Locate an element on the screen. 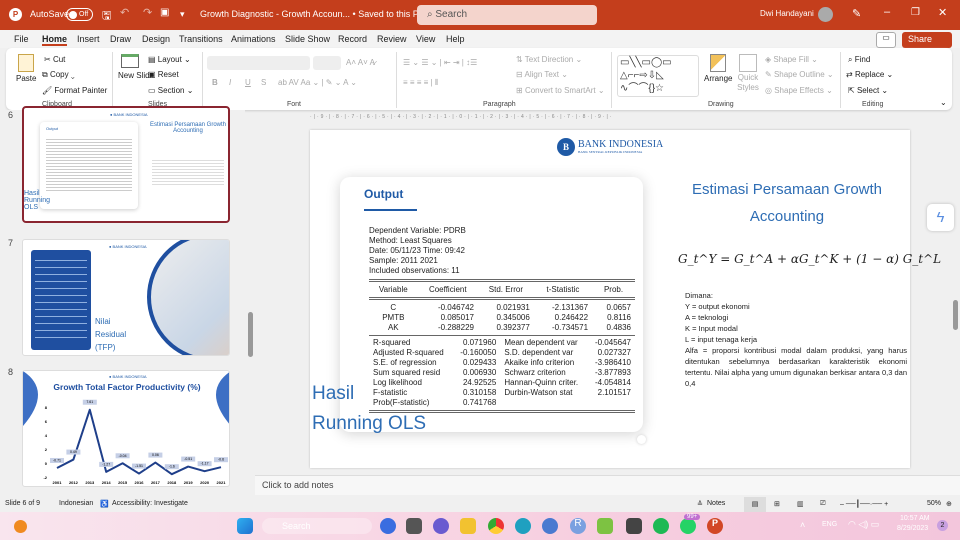 This screenshot has height=540, width=960. normal-view-icon: ▤ is located at coordinates (755, 504).